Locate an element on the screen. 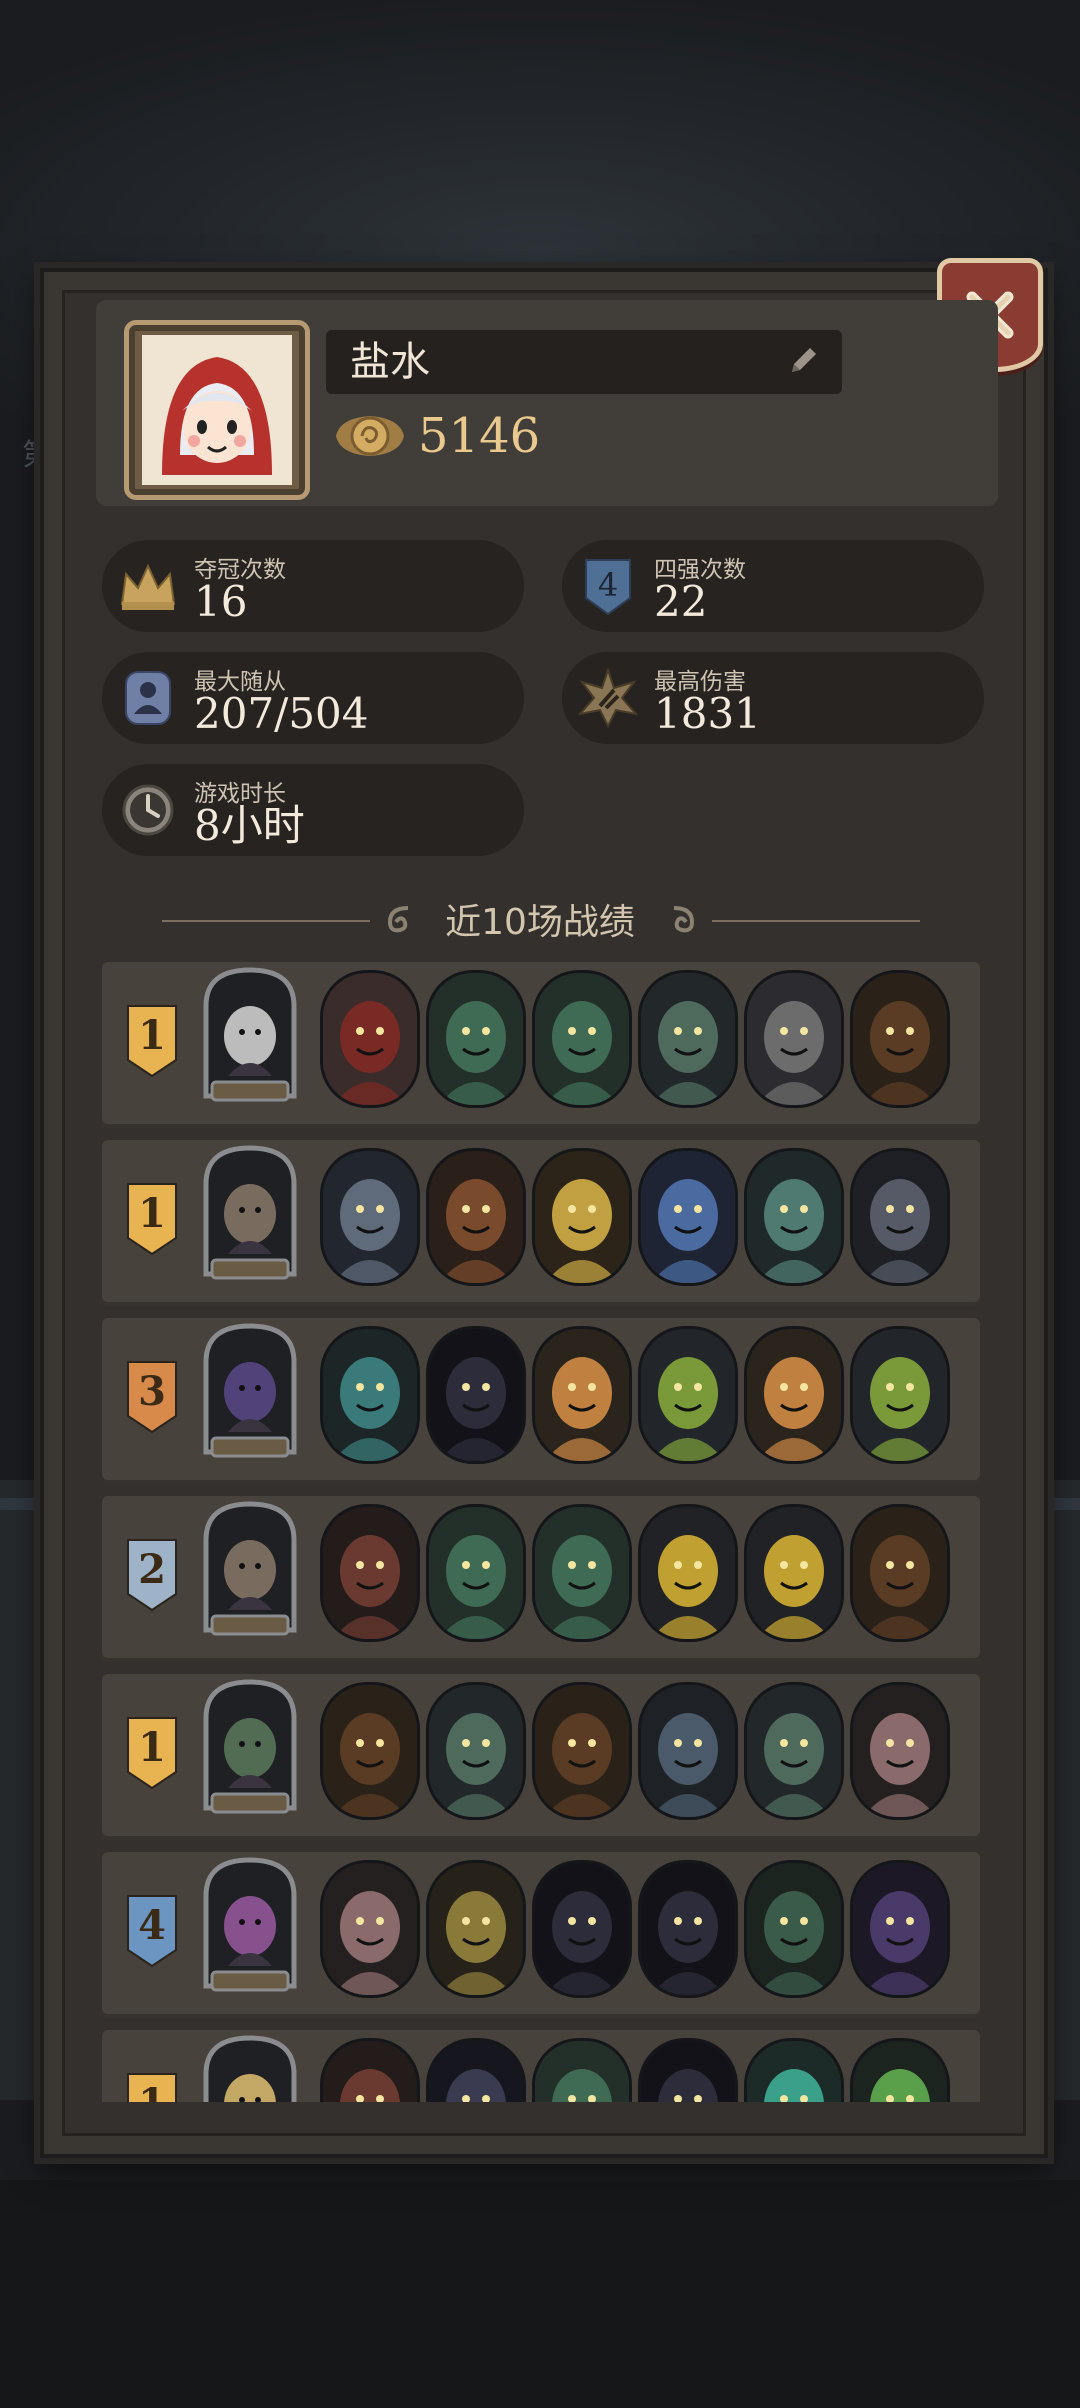  stat-max-minions: 最大随从 207/504 is located at coordinates (313, 698).